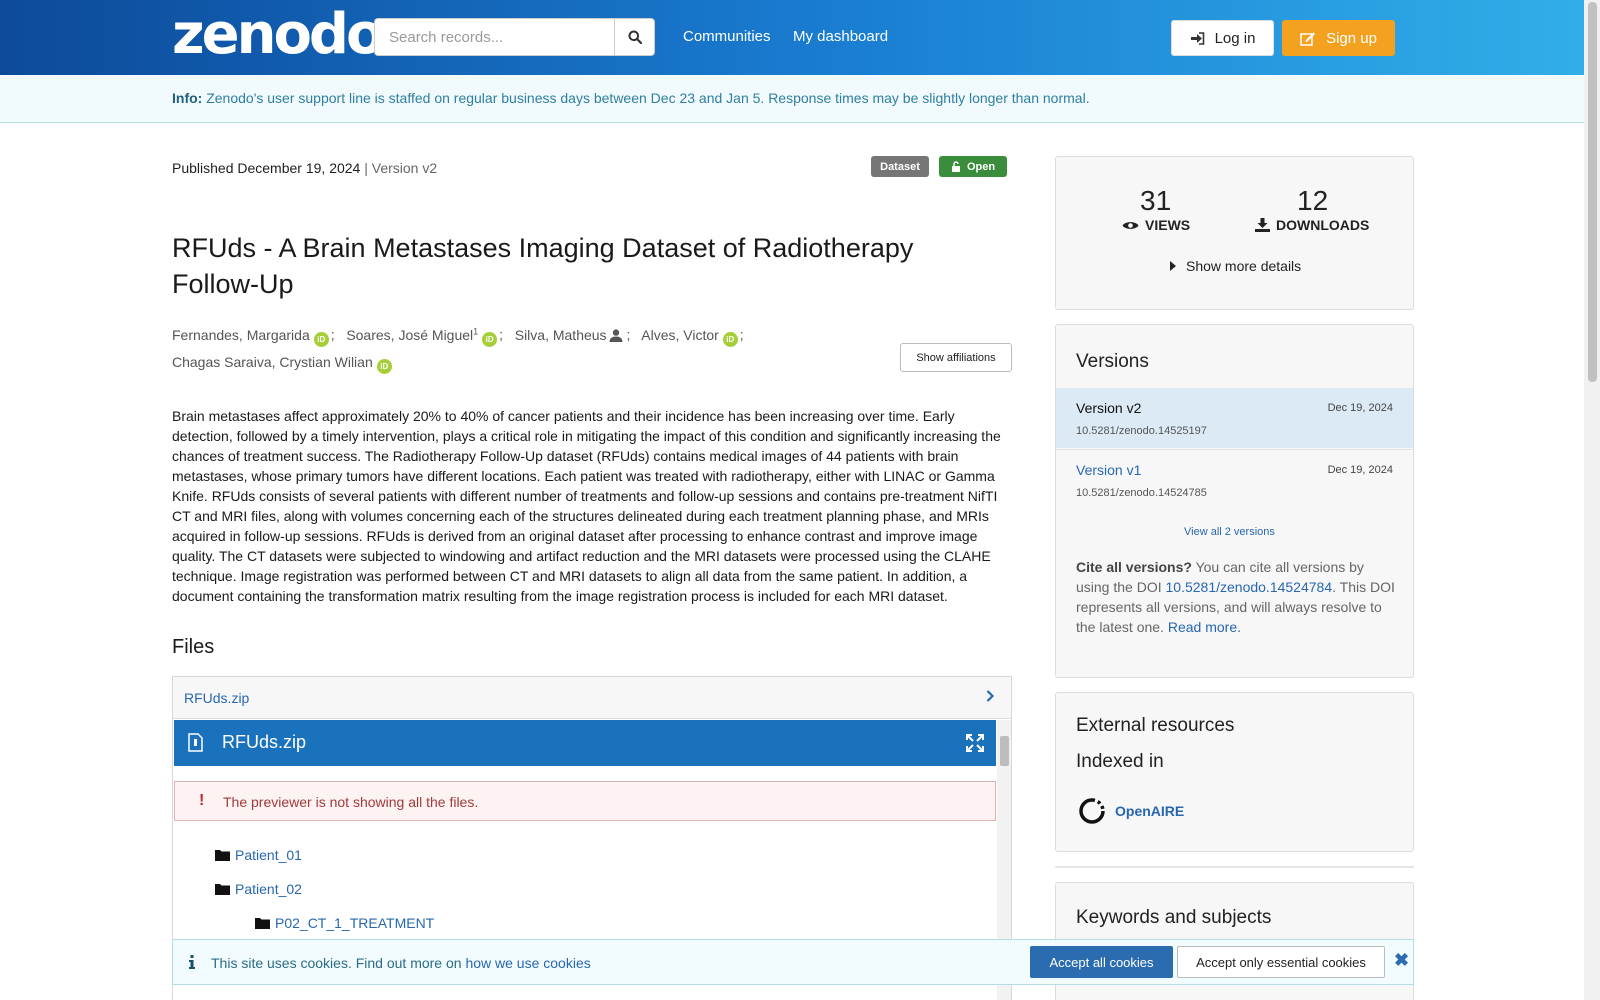 The image size is (1600, 1000). What do you see at coordinates (495, 37) in the screenshot?
I see `search-input` at bounding box center [495, 37].